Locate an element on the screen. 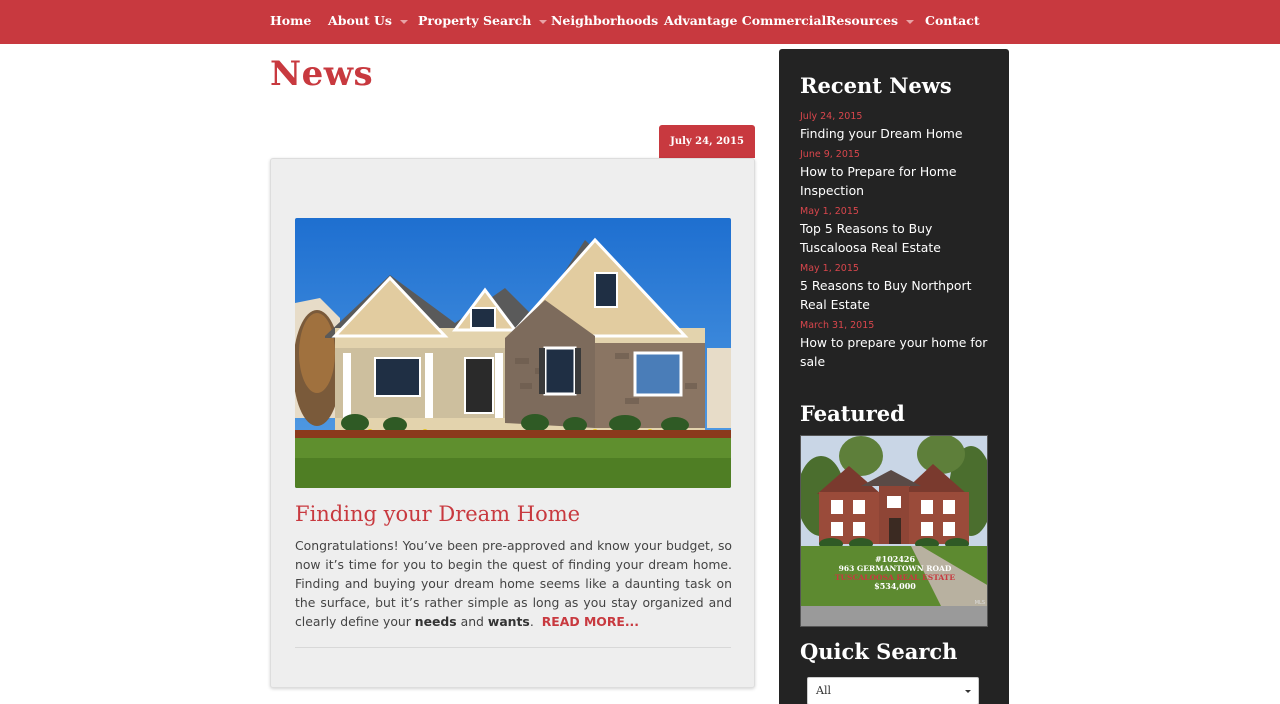  nav-contact-label: Contact is located at coordinates (952, 20).